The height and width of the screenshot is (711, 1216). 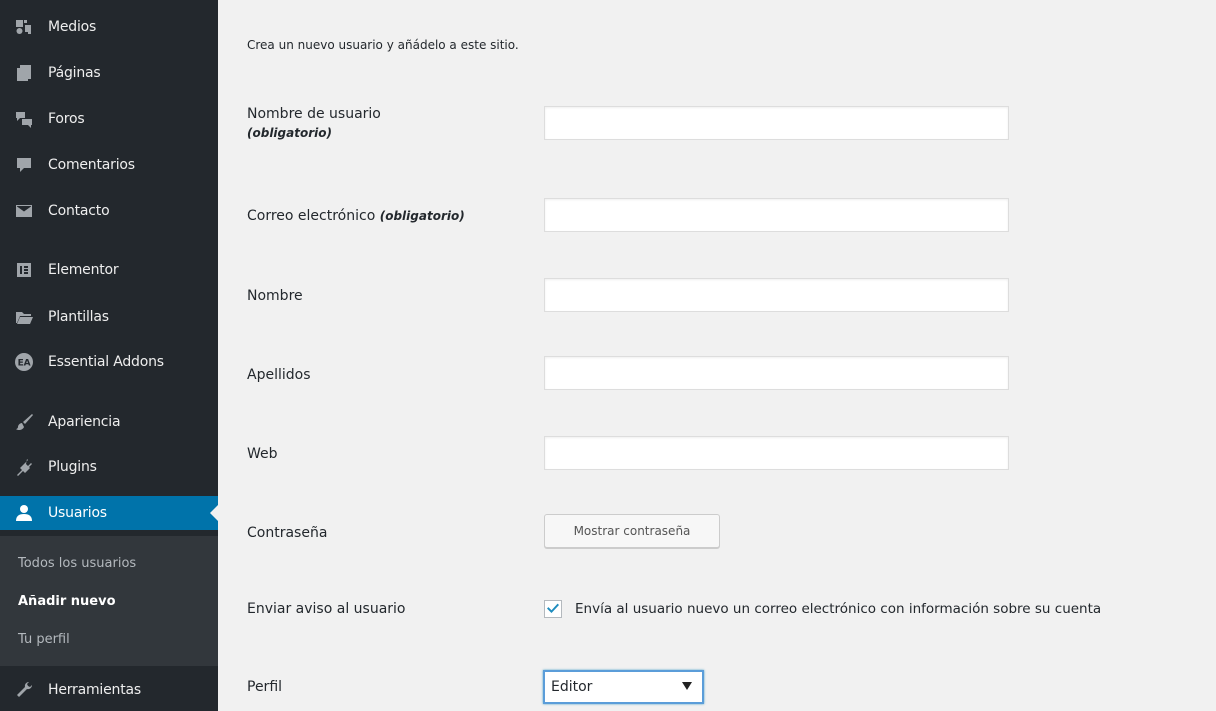 I want to click on sidebar-item-appearance: Apariencia, so click(x=109, y=422).